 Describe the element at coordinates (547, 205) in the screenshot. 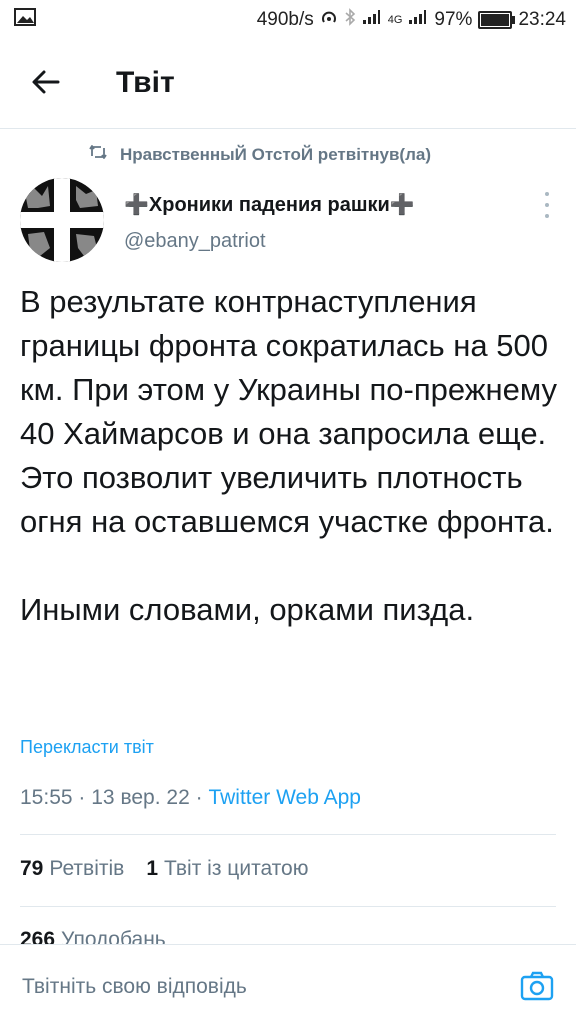

I see `more-options-icon` at that location.